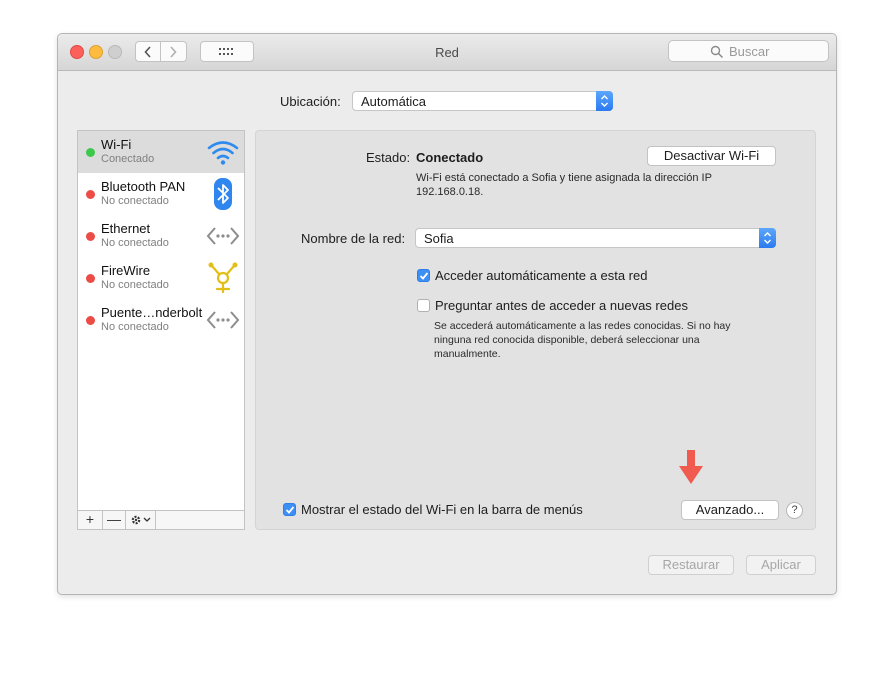 This screenshot has height=675, width=892. I want to click on location-popup: Automática, so click(482, 101).